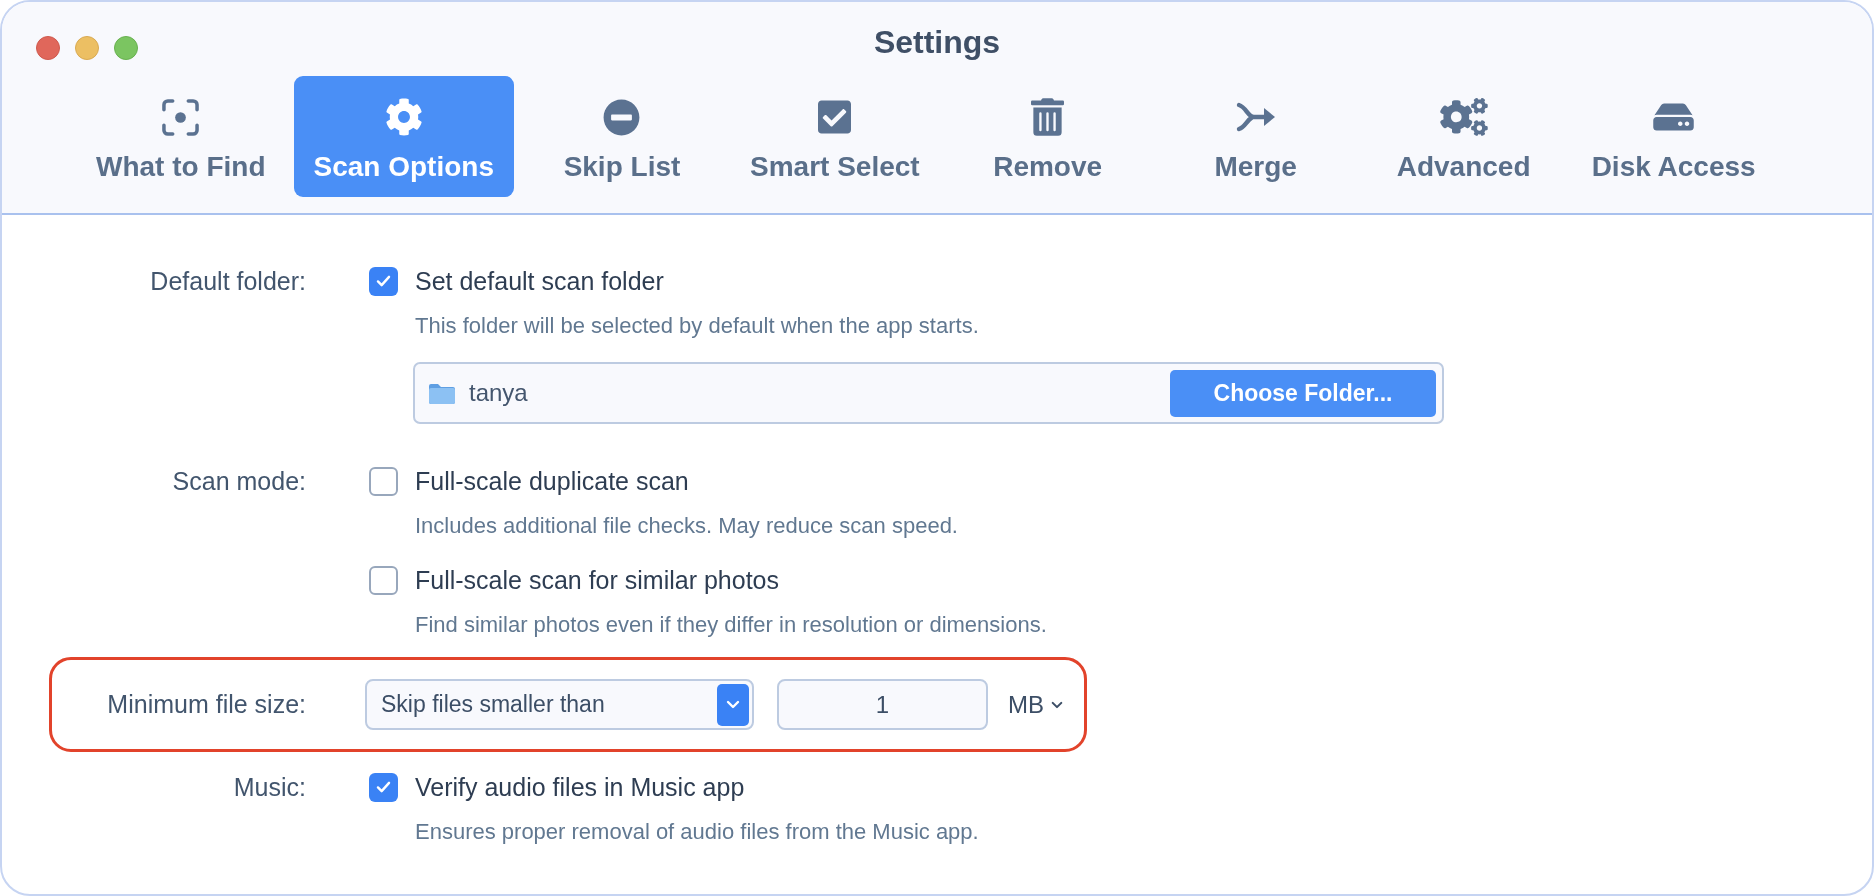  Describe the element at coordinates (1048, 117) in the screenshot. I see `trash-icon` at that location.